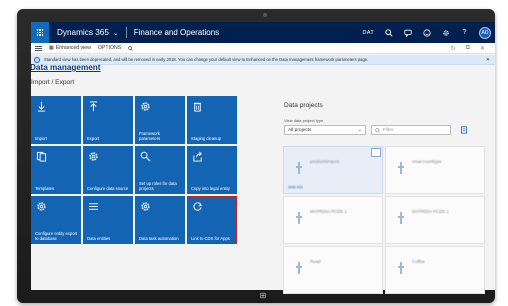 The height and width of the screenshot is (306, 508). I want to click on company-picker: DAT, so click(369, 33).